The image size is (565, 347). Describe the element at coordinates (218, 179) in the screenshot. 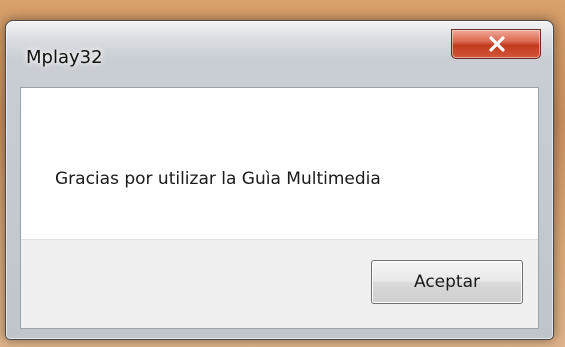

I see `message-text: Gracias por utilizar la Guìa Multimedia` at that location.